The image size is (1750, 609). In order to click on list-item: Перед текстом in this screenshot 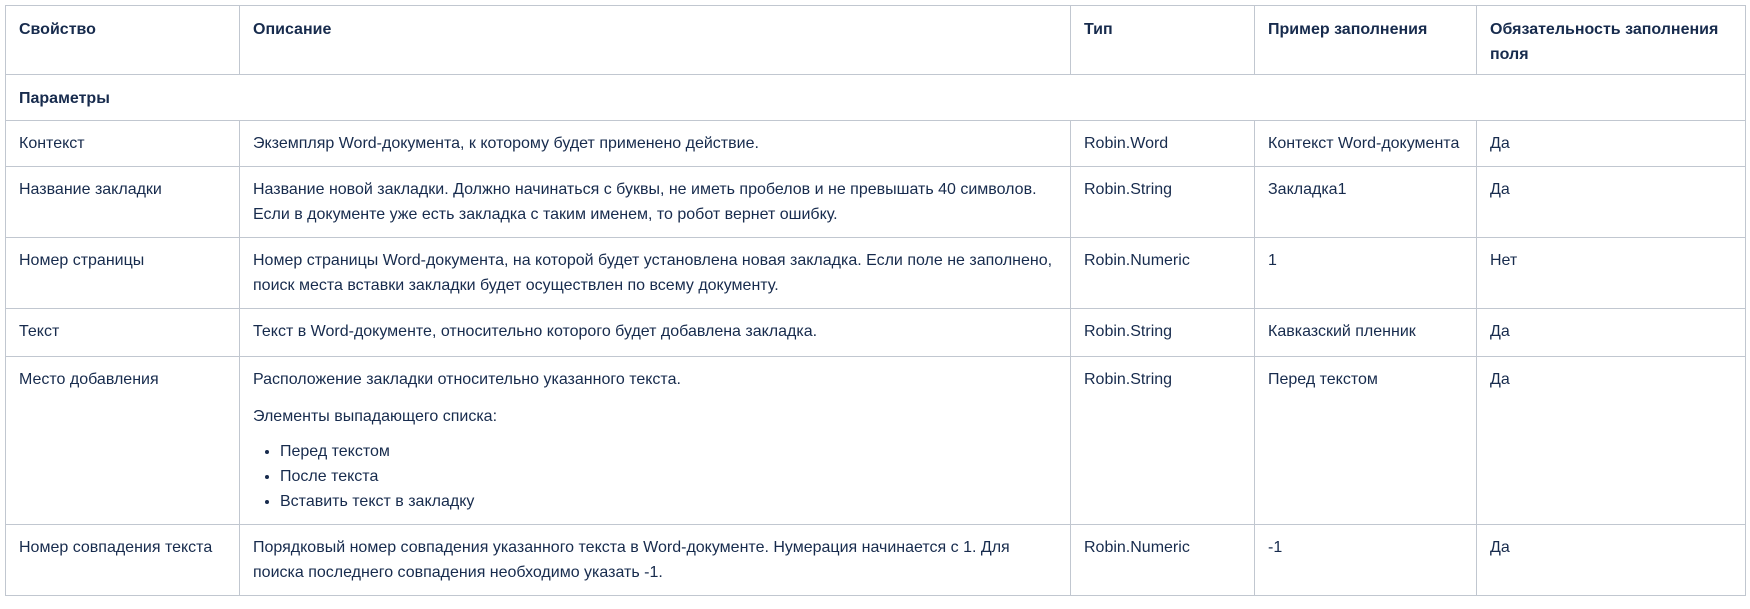, I will do `click(669, 451)`.